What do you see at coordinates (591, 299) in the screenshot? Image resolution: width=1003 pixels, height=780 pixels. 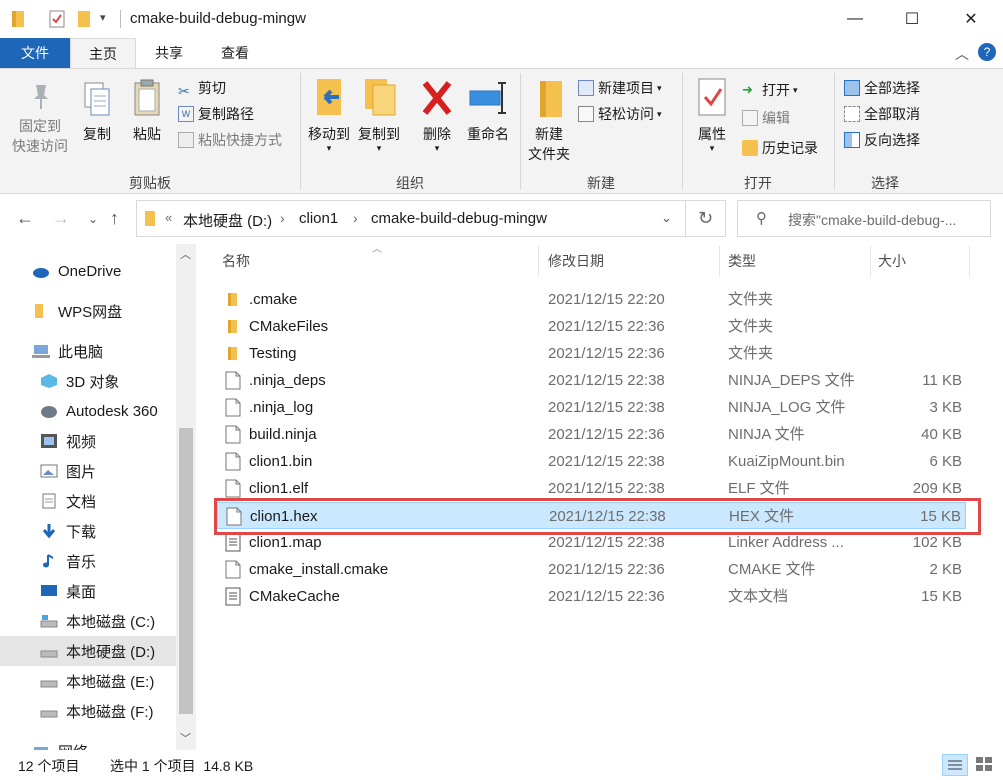 I see `file-row: .cmake 2021/12/15 22:20 文件夹` at bounding box center [591, 299].